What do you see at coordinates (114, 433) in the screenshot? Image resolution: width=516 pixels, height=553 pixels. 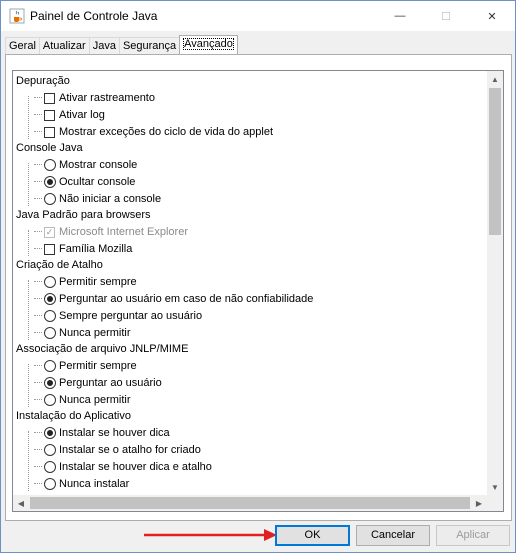 I see `option-label: Instalar se houver dica` at bounding box center [114, 433].